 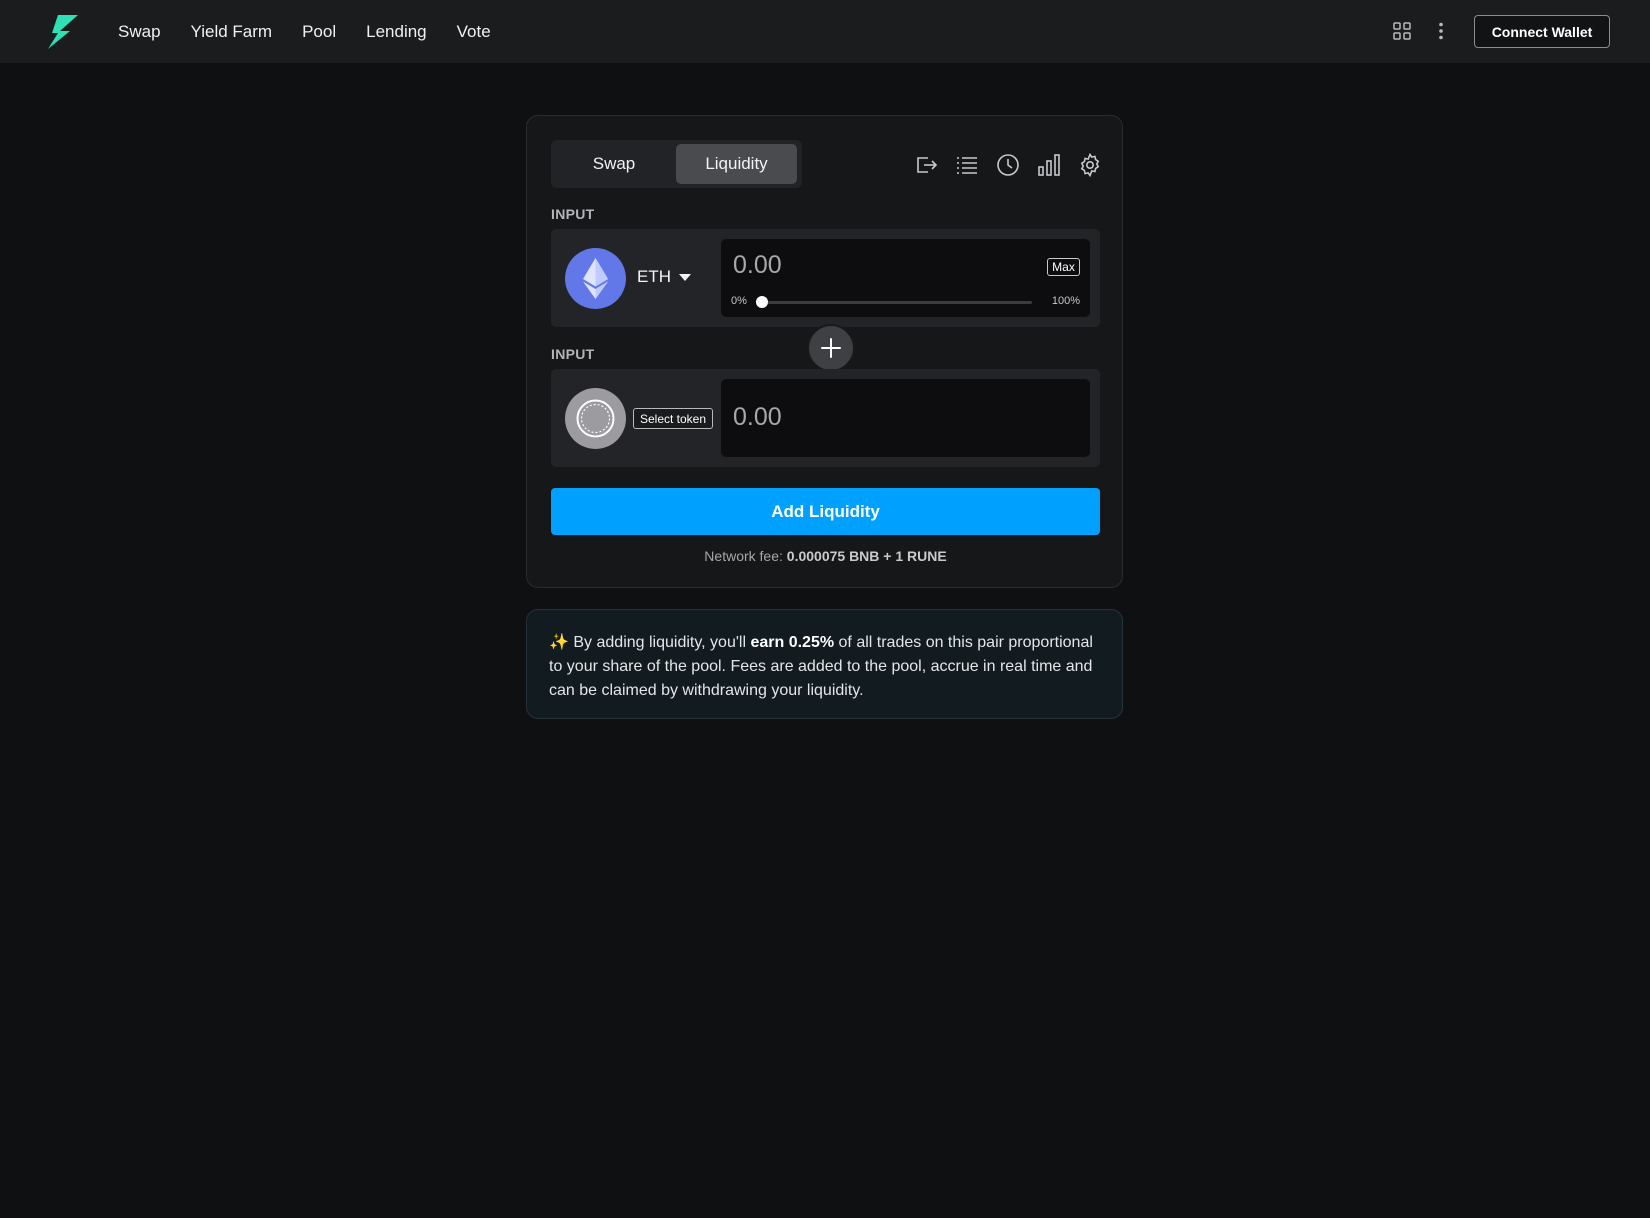 I want to click on logo-icon, so click(x=63, y=32).